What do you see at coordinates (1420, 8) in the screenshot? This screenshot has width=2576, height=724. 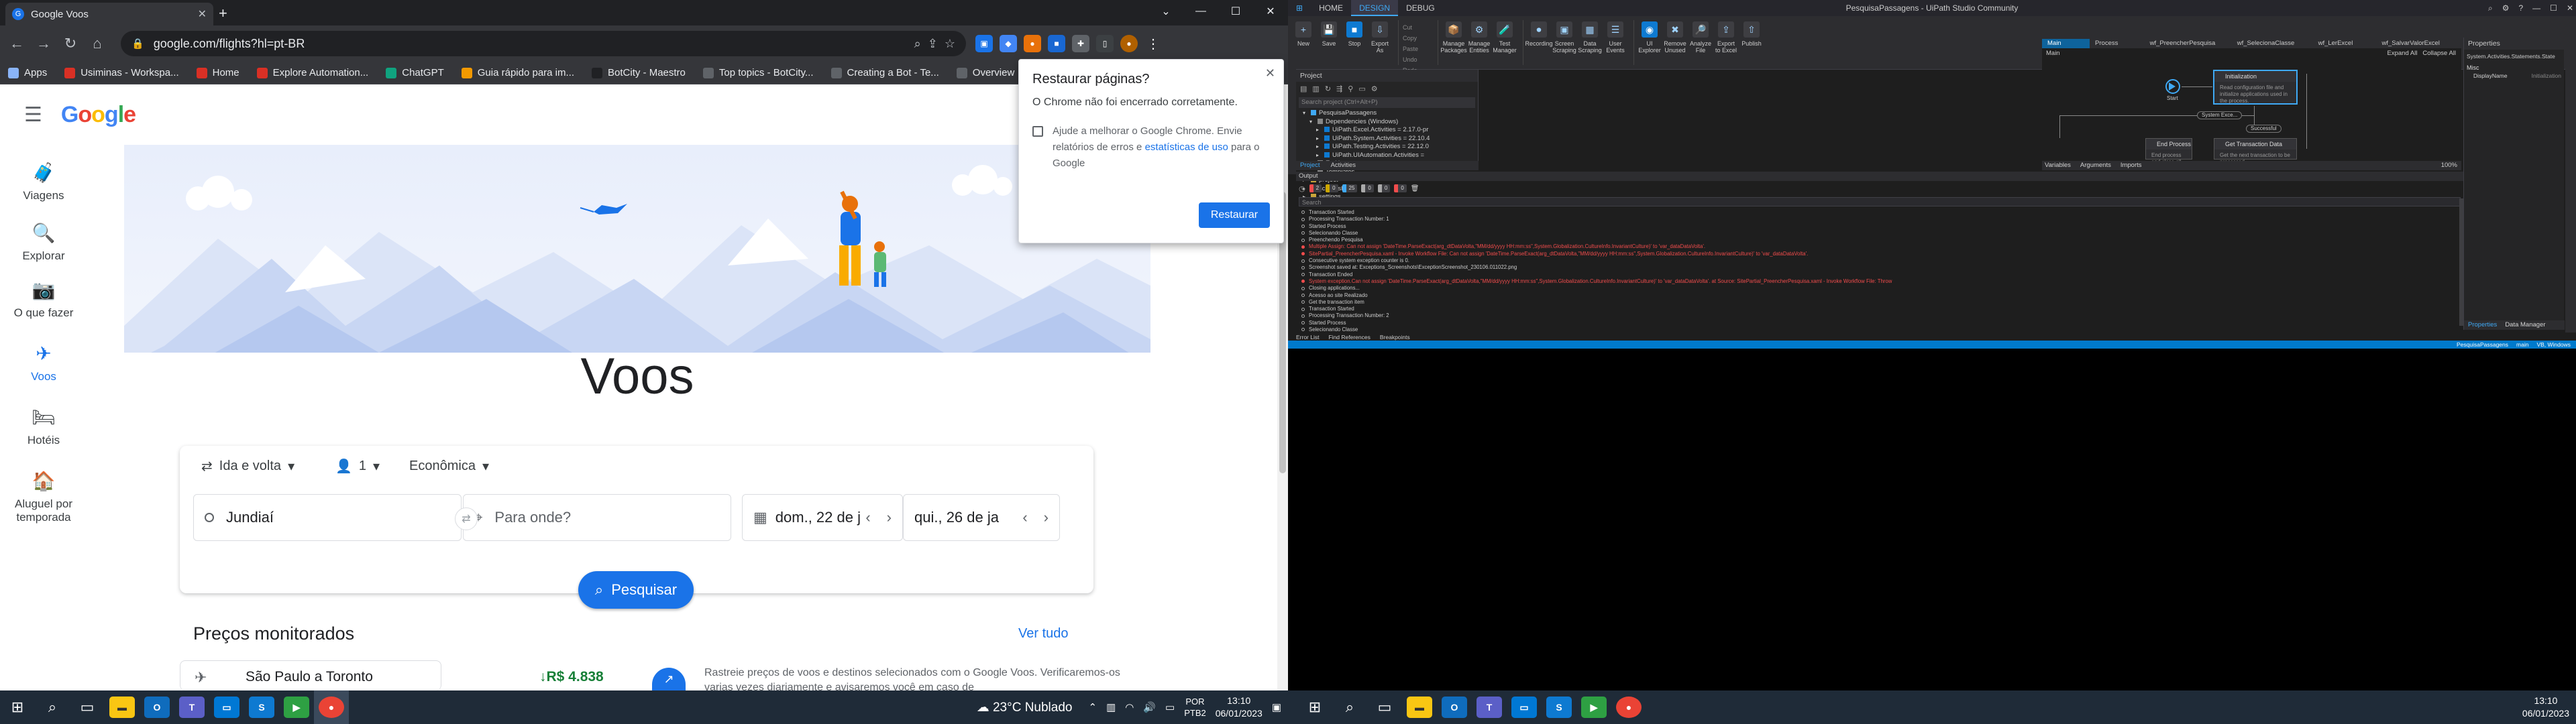 I see `ribbon-tab-debug: DEBUG` at bounding box center [1420, 8].